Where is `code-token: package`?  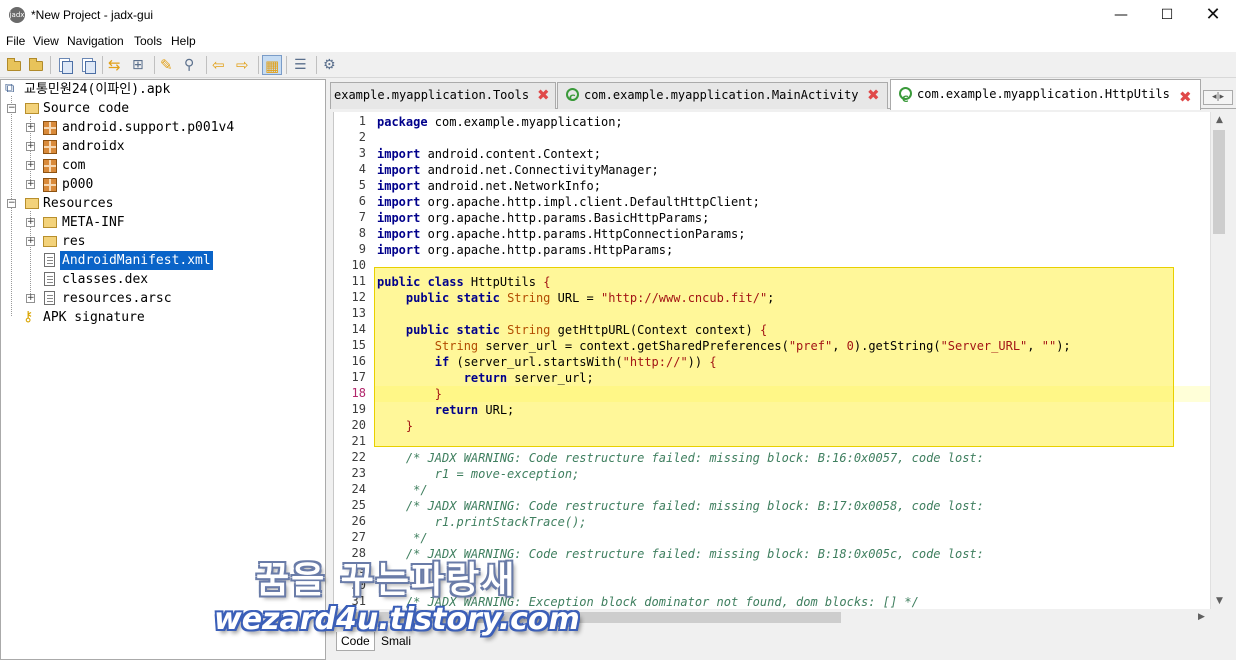
code-token: package is located at coordinates (406, 122).